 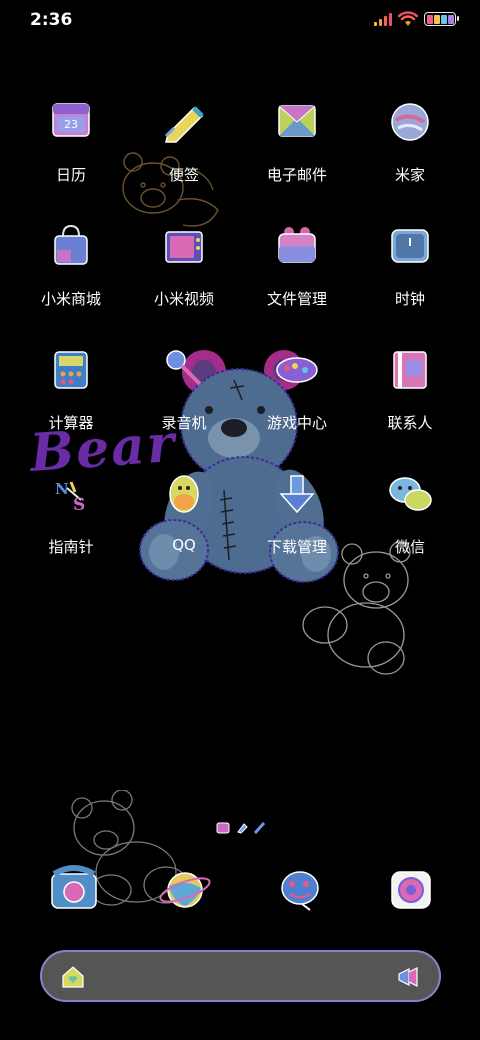 What do you see at coordinates (410, 272) in the screenshot?
I see `app-clock: 时钟` at bounding box center [410, 272].